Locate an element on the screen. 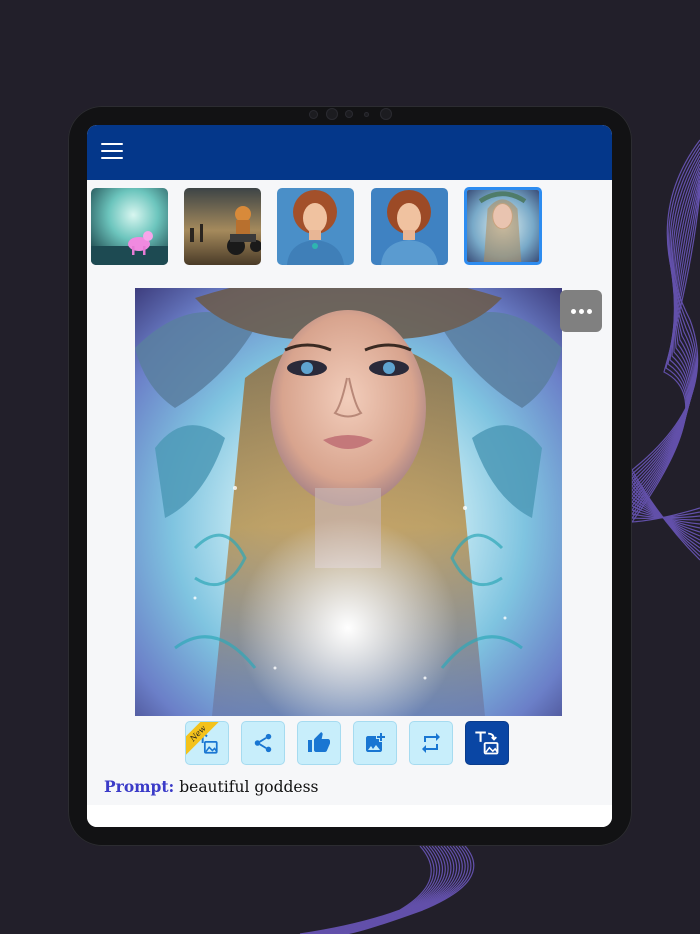 The width and height of the screenshot is (700, 934). prompt-label: Prompt: is located at coordinates (139, 786).